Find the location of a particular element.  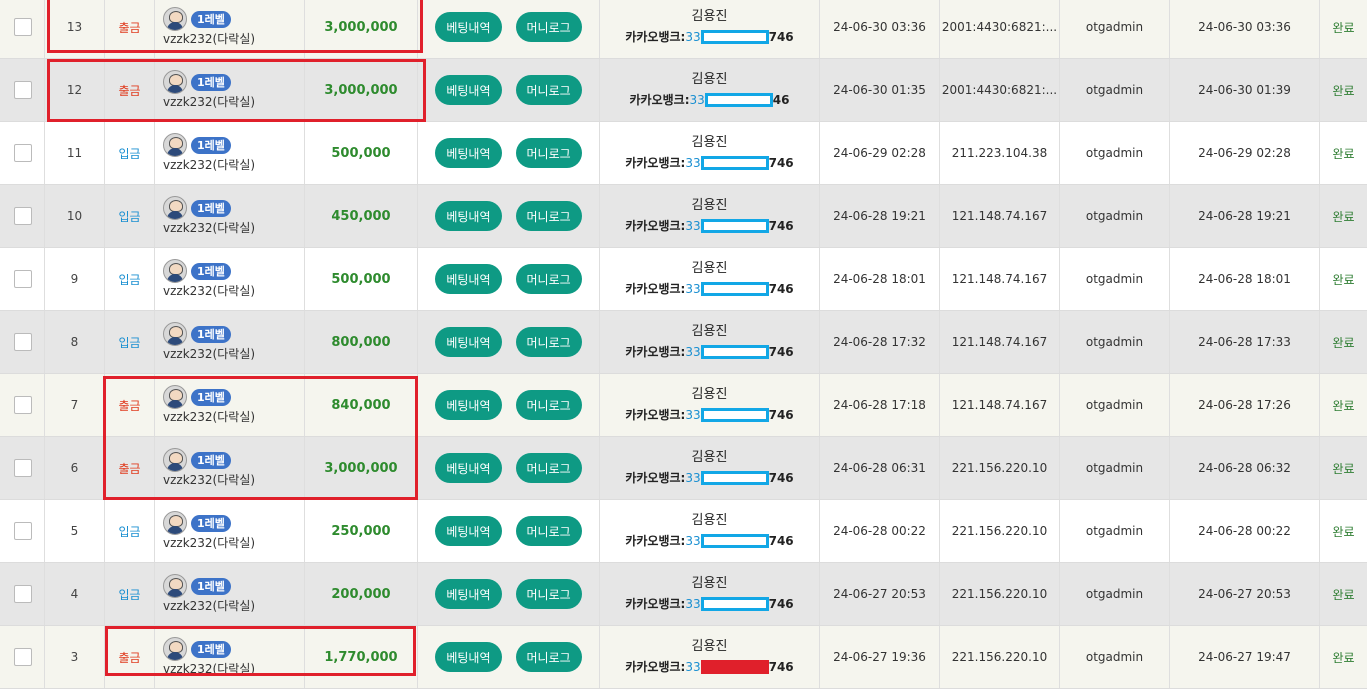

request-time: 24-06-30 01:35 is located at coordinates (880, 90).